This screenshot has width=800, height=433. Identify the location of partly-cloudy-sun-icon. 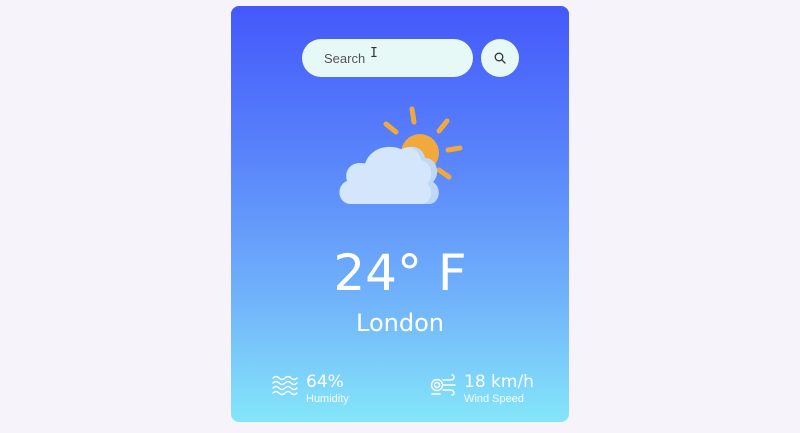
(401, 155).